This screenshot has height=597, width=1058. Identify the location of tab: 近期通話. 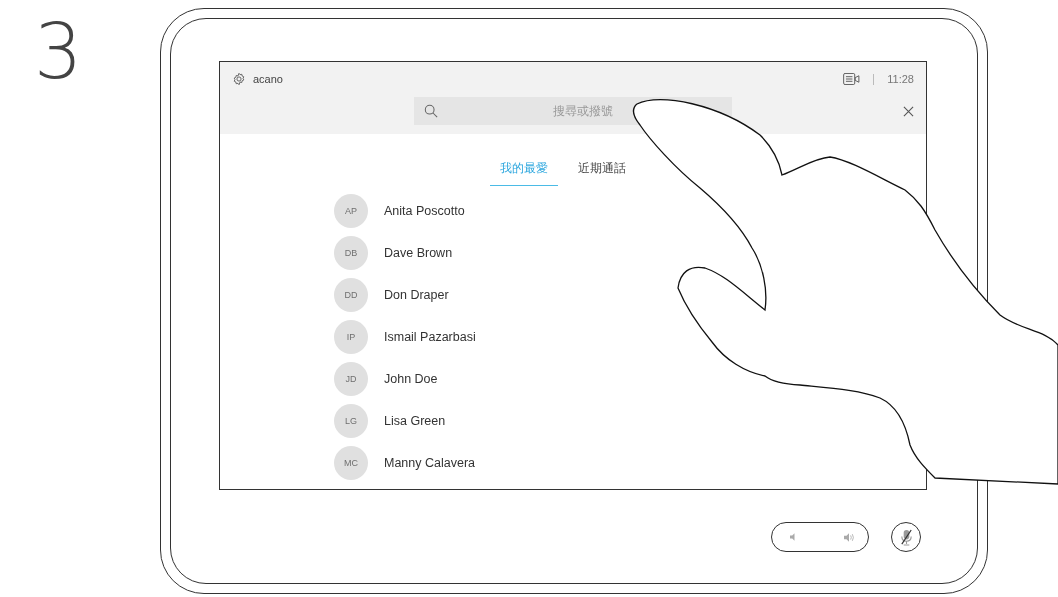
(602, 170).